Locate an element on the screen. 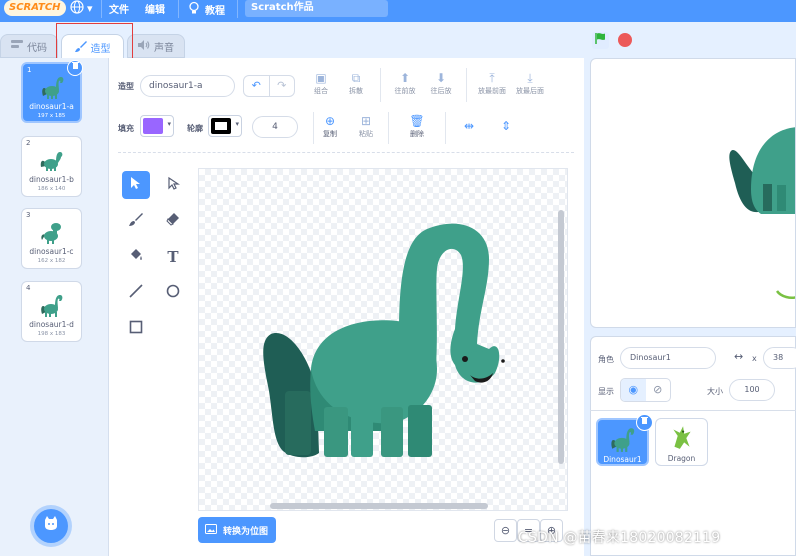 This screenshot has width=796, height=556. delete-sprite-button is located at coordinates (644, 422).